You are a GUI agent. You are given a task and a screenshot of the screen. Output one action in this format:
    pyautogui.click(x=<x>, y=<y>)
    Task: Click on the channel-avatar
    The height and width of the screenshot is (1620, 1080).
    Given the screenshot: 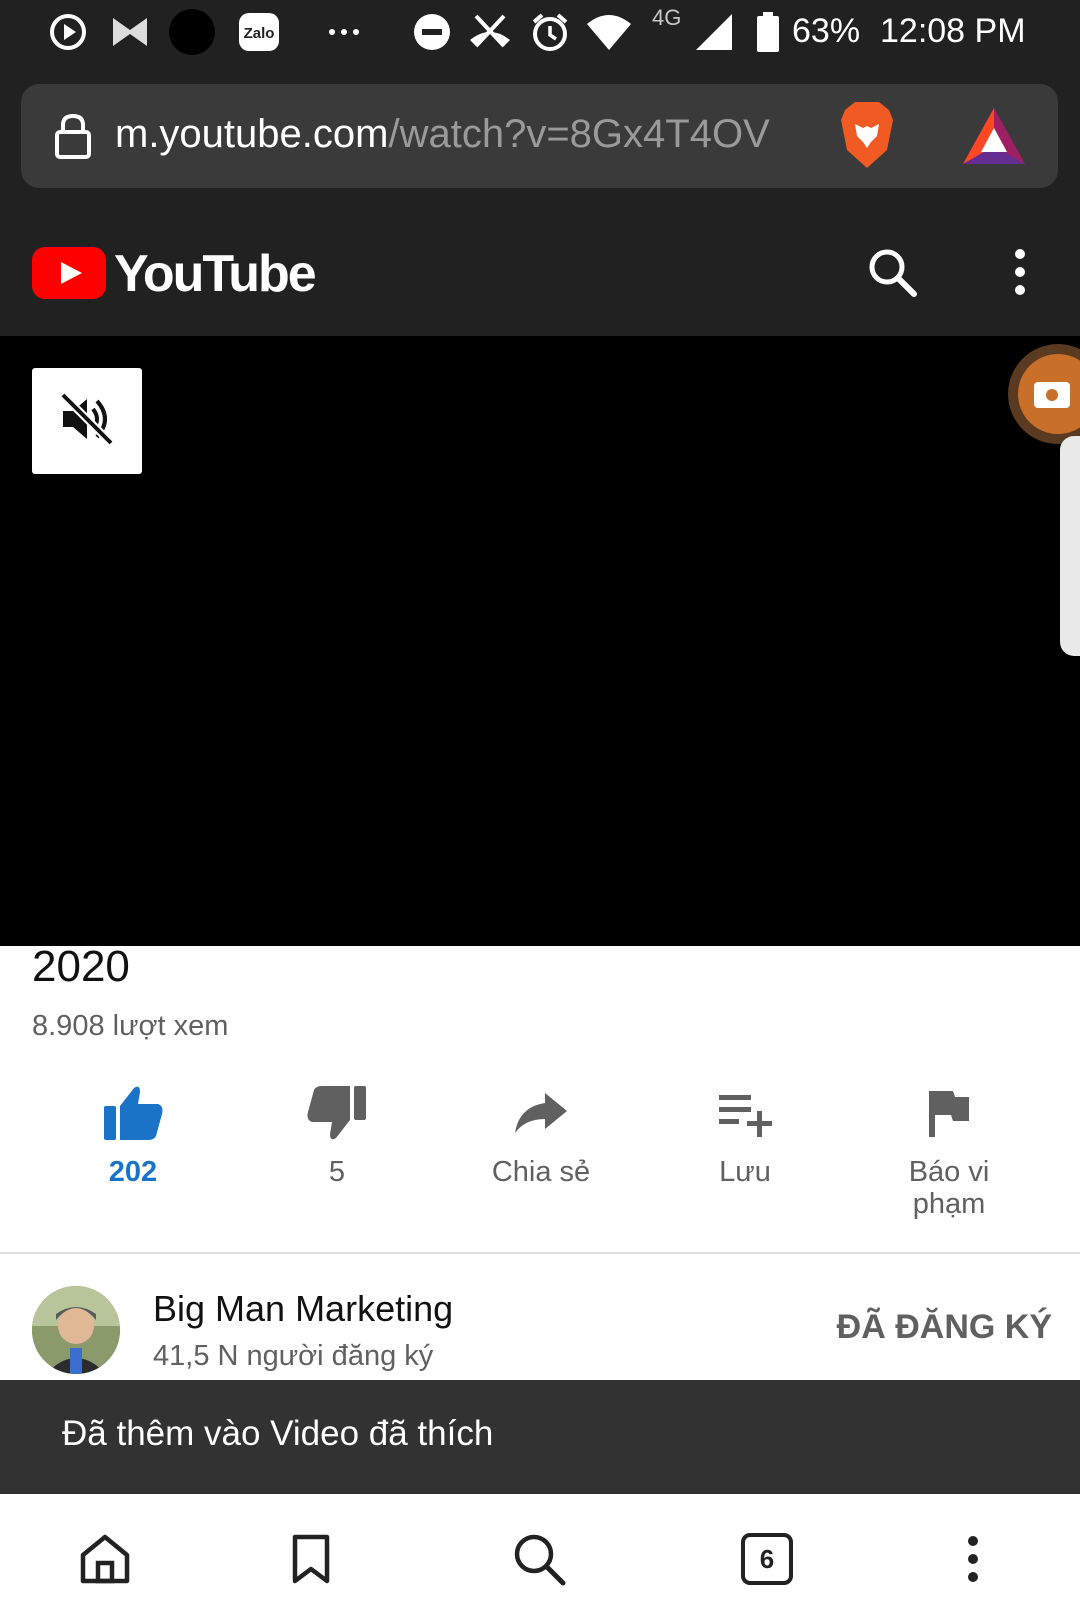 What is the action you would take?
    pyautogui.click(x=76, y=1330)
    